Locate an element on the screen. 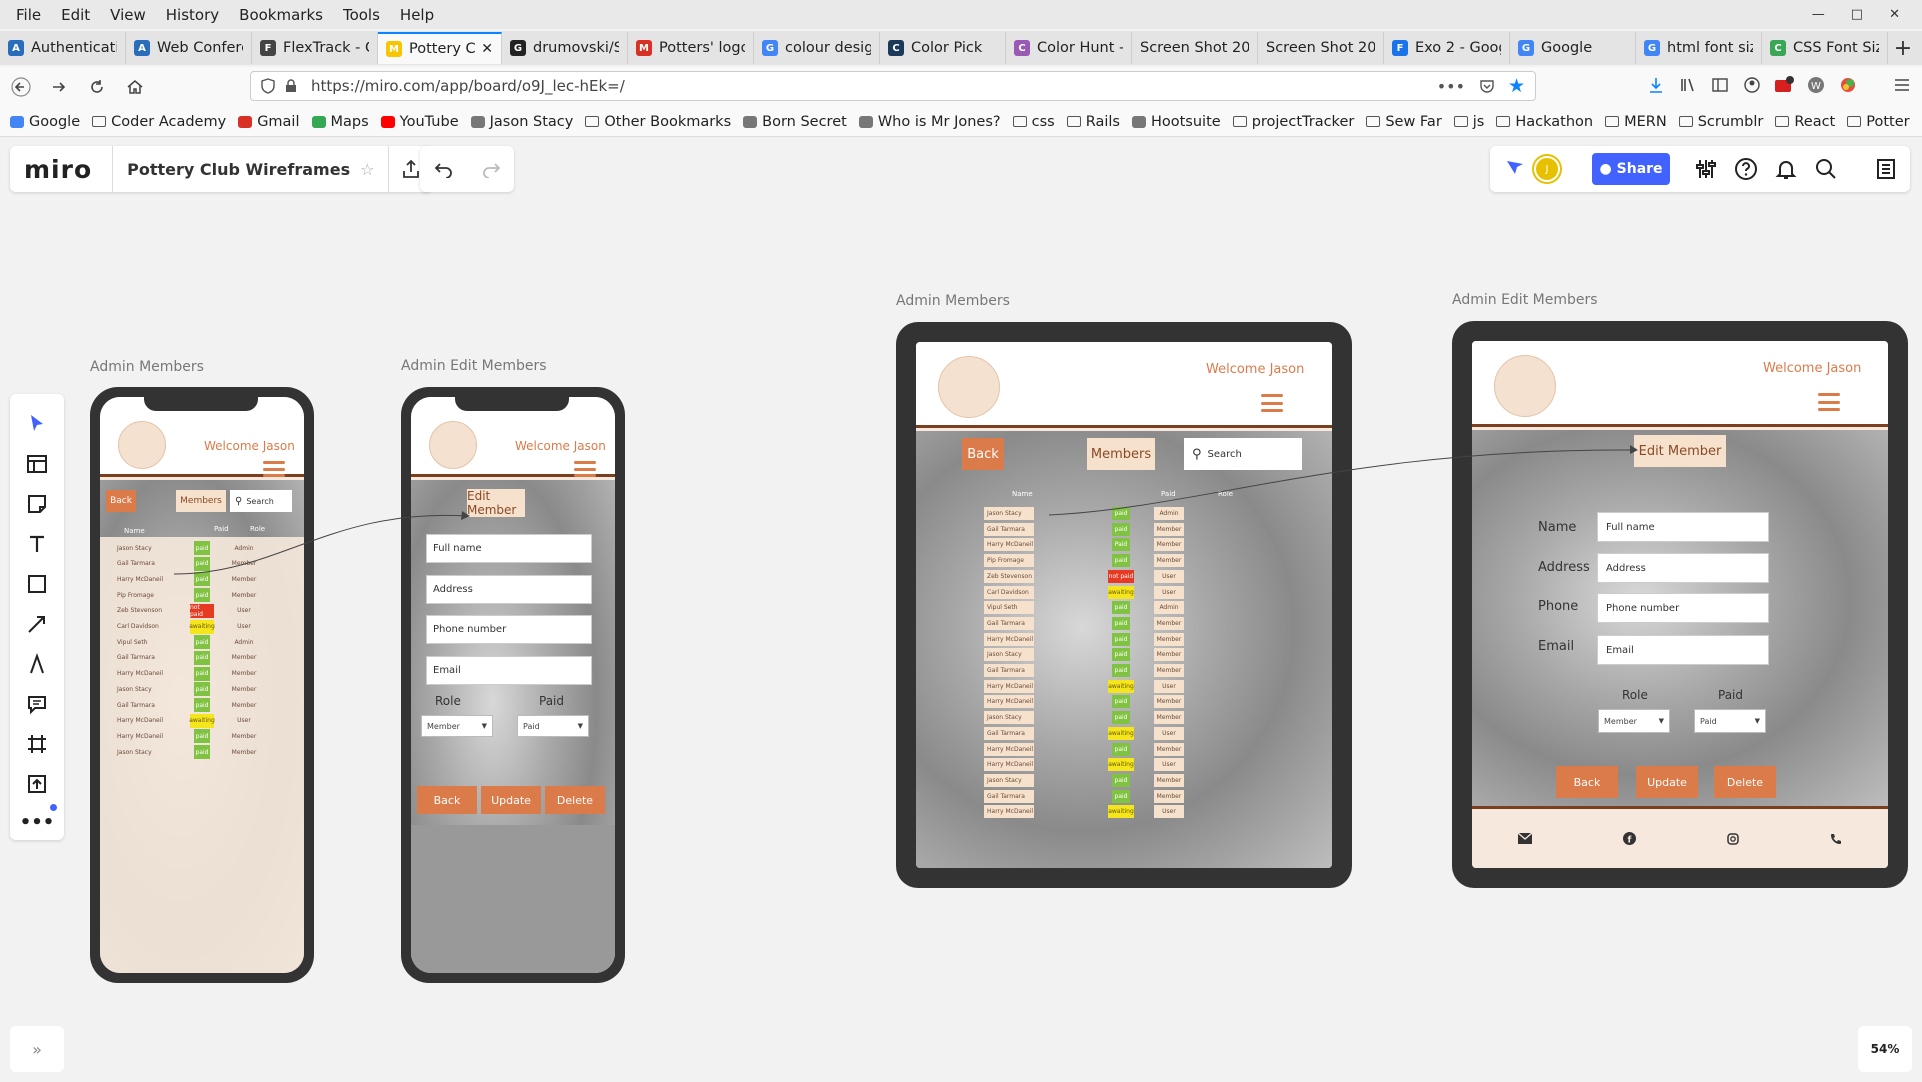 The image size is (1922, 1082). table-row: Vipul Seth paid Admin is located at coordinates (202, 642).